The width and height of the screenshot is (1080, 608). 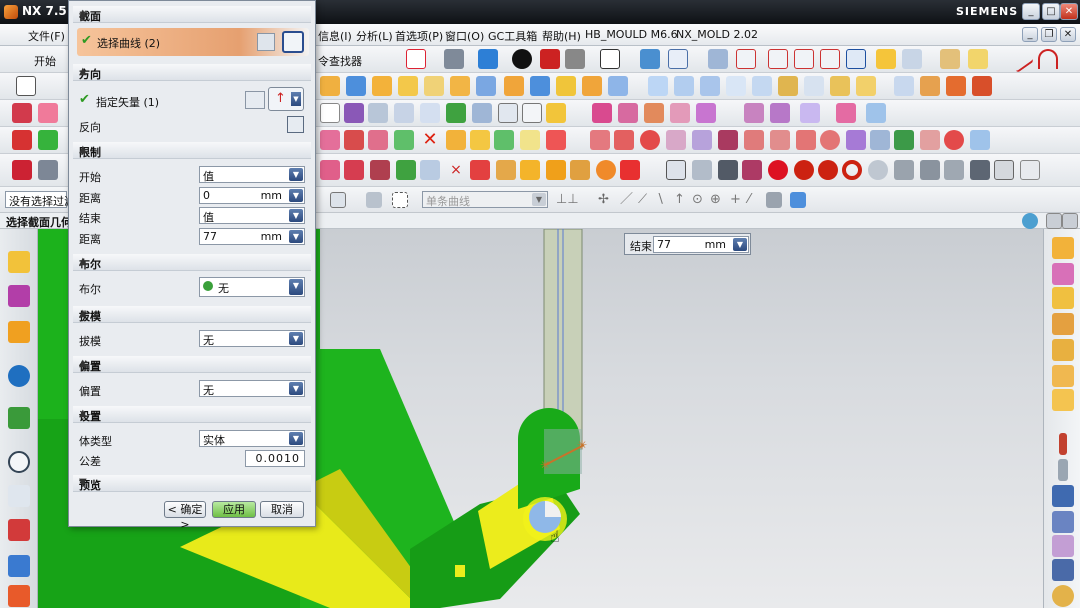 I want to click on yellow-y-icon, so click(x=530, y=170).